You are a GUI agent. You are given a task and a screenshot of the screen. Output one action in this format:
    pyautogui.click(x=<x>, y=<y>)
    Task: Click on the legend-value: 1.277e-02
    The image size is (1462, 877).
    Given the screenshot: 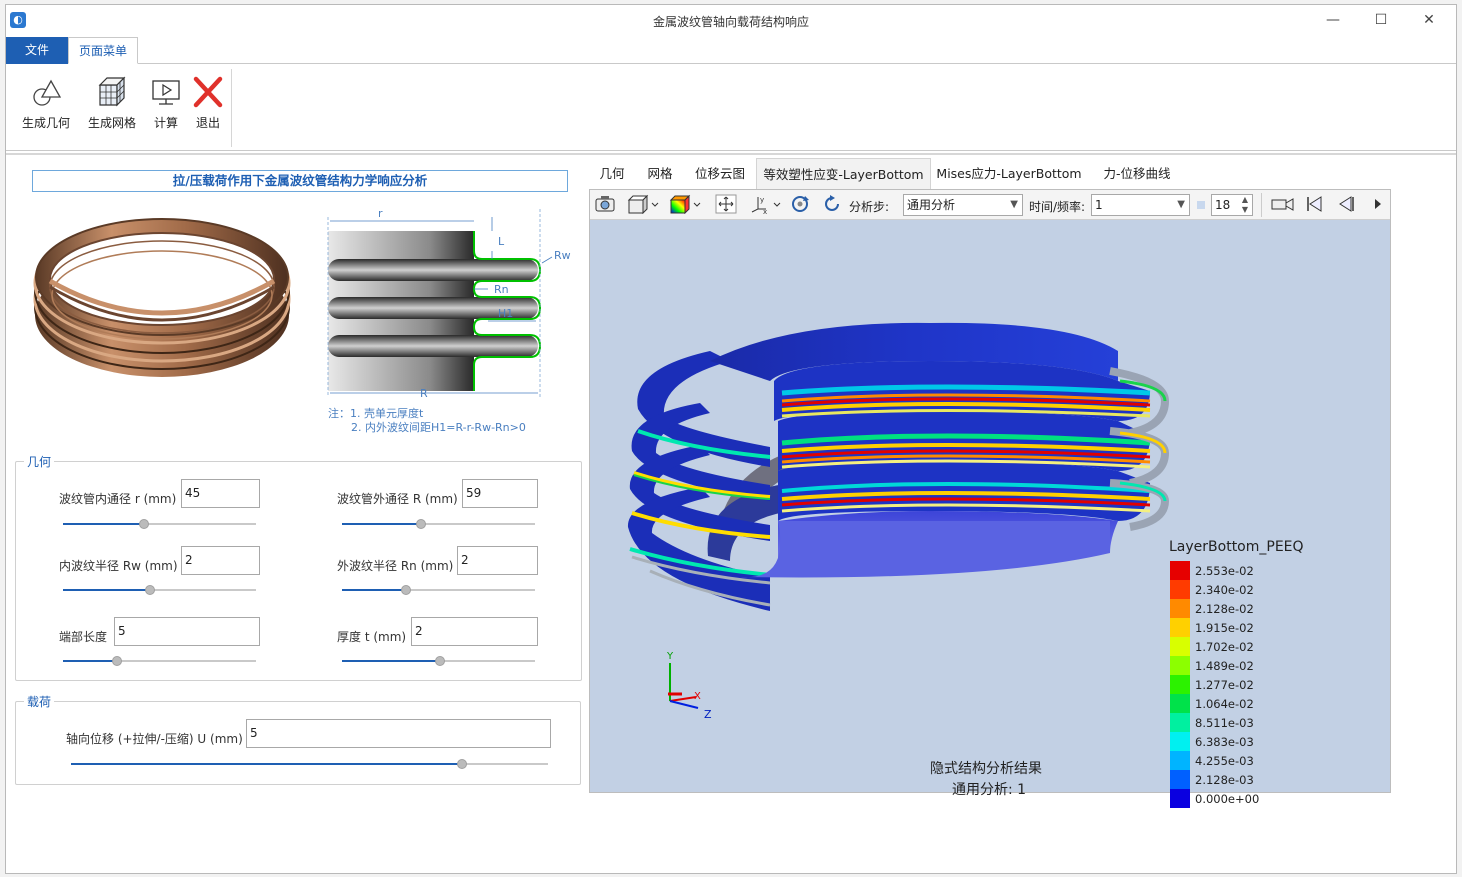 What is the action you would take?
    pyautogui.click(x=1224, y=685)
    